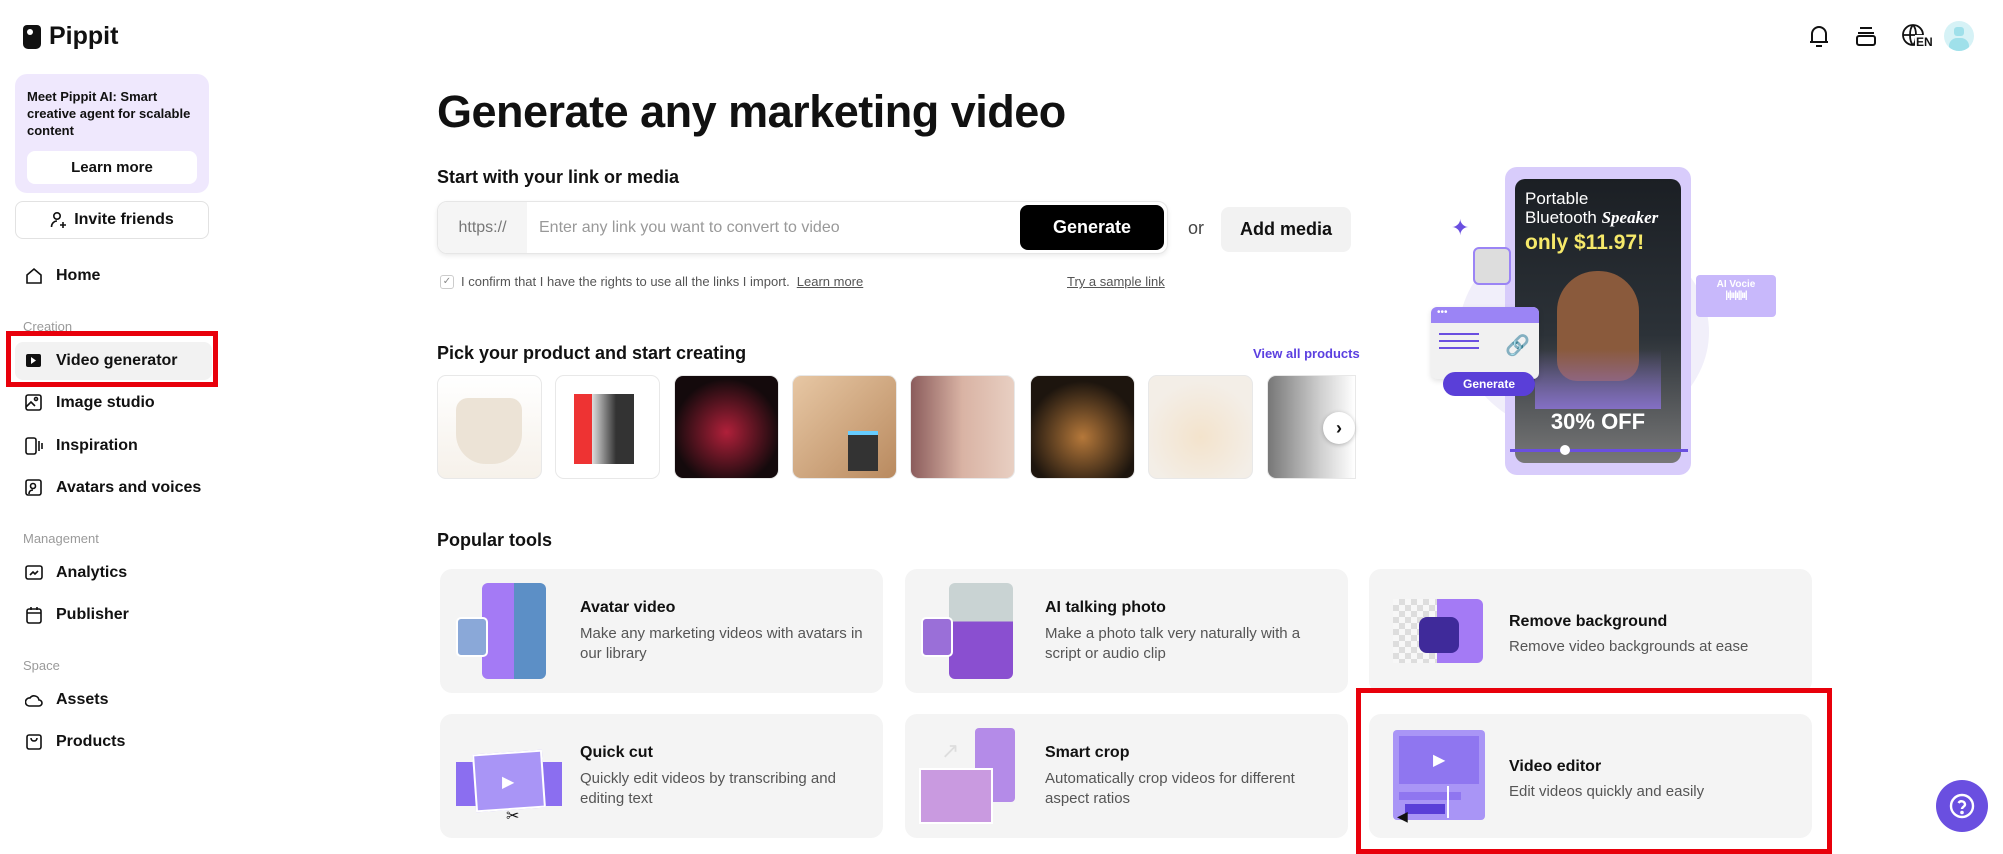 This screenshot has height=854, width=2003. I want to click on sidebar-item-products: Products, so click(113, 742).